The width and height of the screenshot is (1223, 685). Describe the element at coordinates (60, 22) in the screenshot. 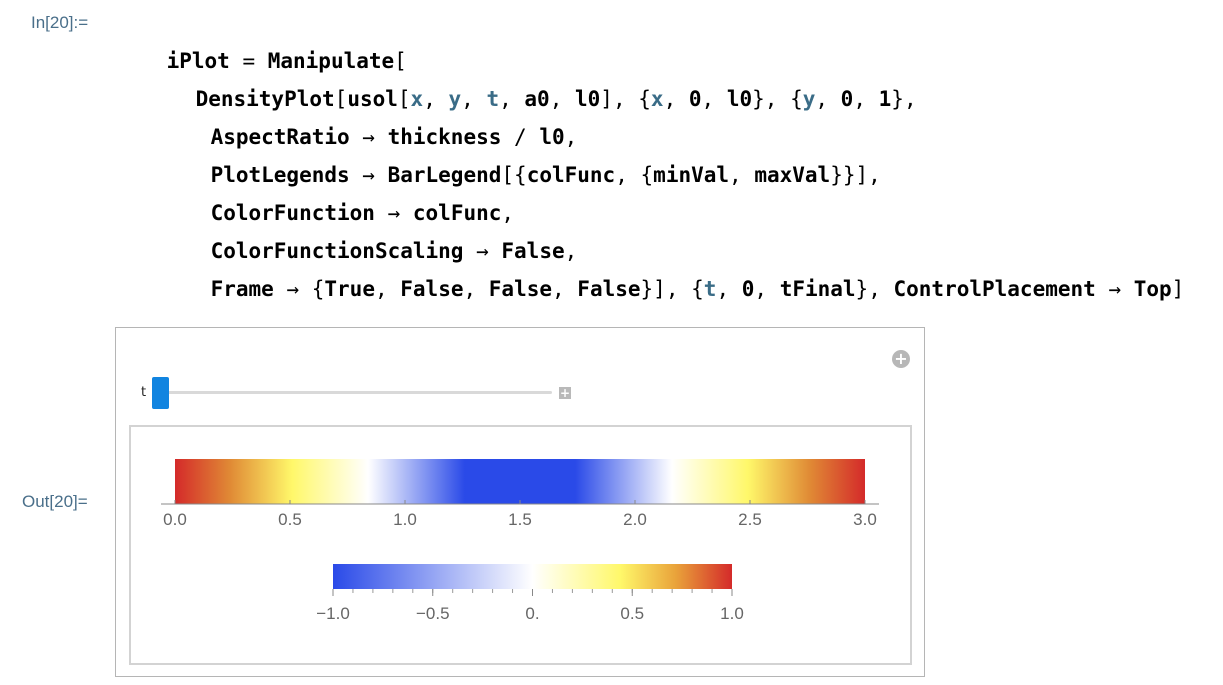

I see `input-cell-label: In[20]:=` at that location.